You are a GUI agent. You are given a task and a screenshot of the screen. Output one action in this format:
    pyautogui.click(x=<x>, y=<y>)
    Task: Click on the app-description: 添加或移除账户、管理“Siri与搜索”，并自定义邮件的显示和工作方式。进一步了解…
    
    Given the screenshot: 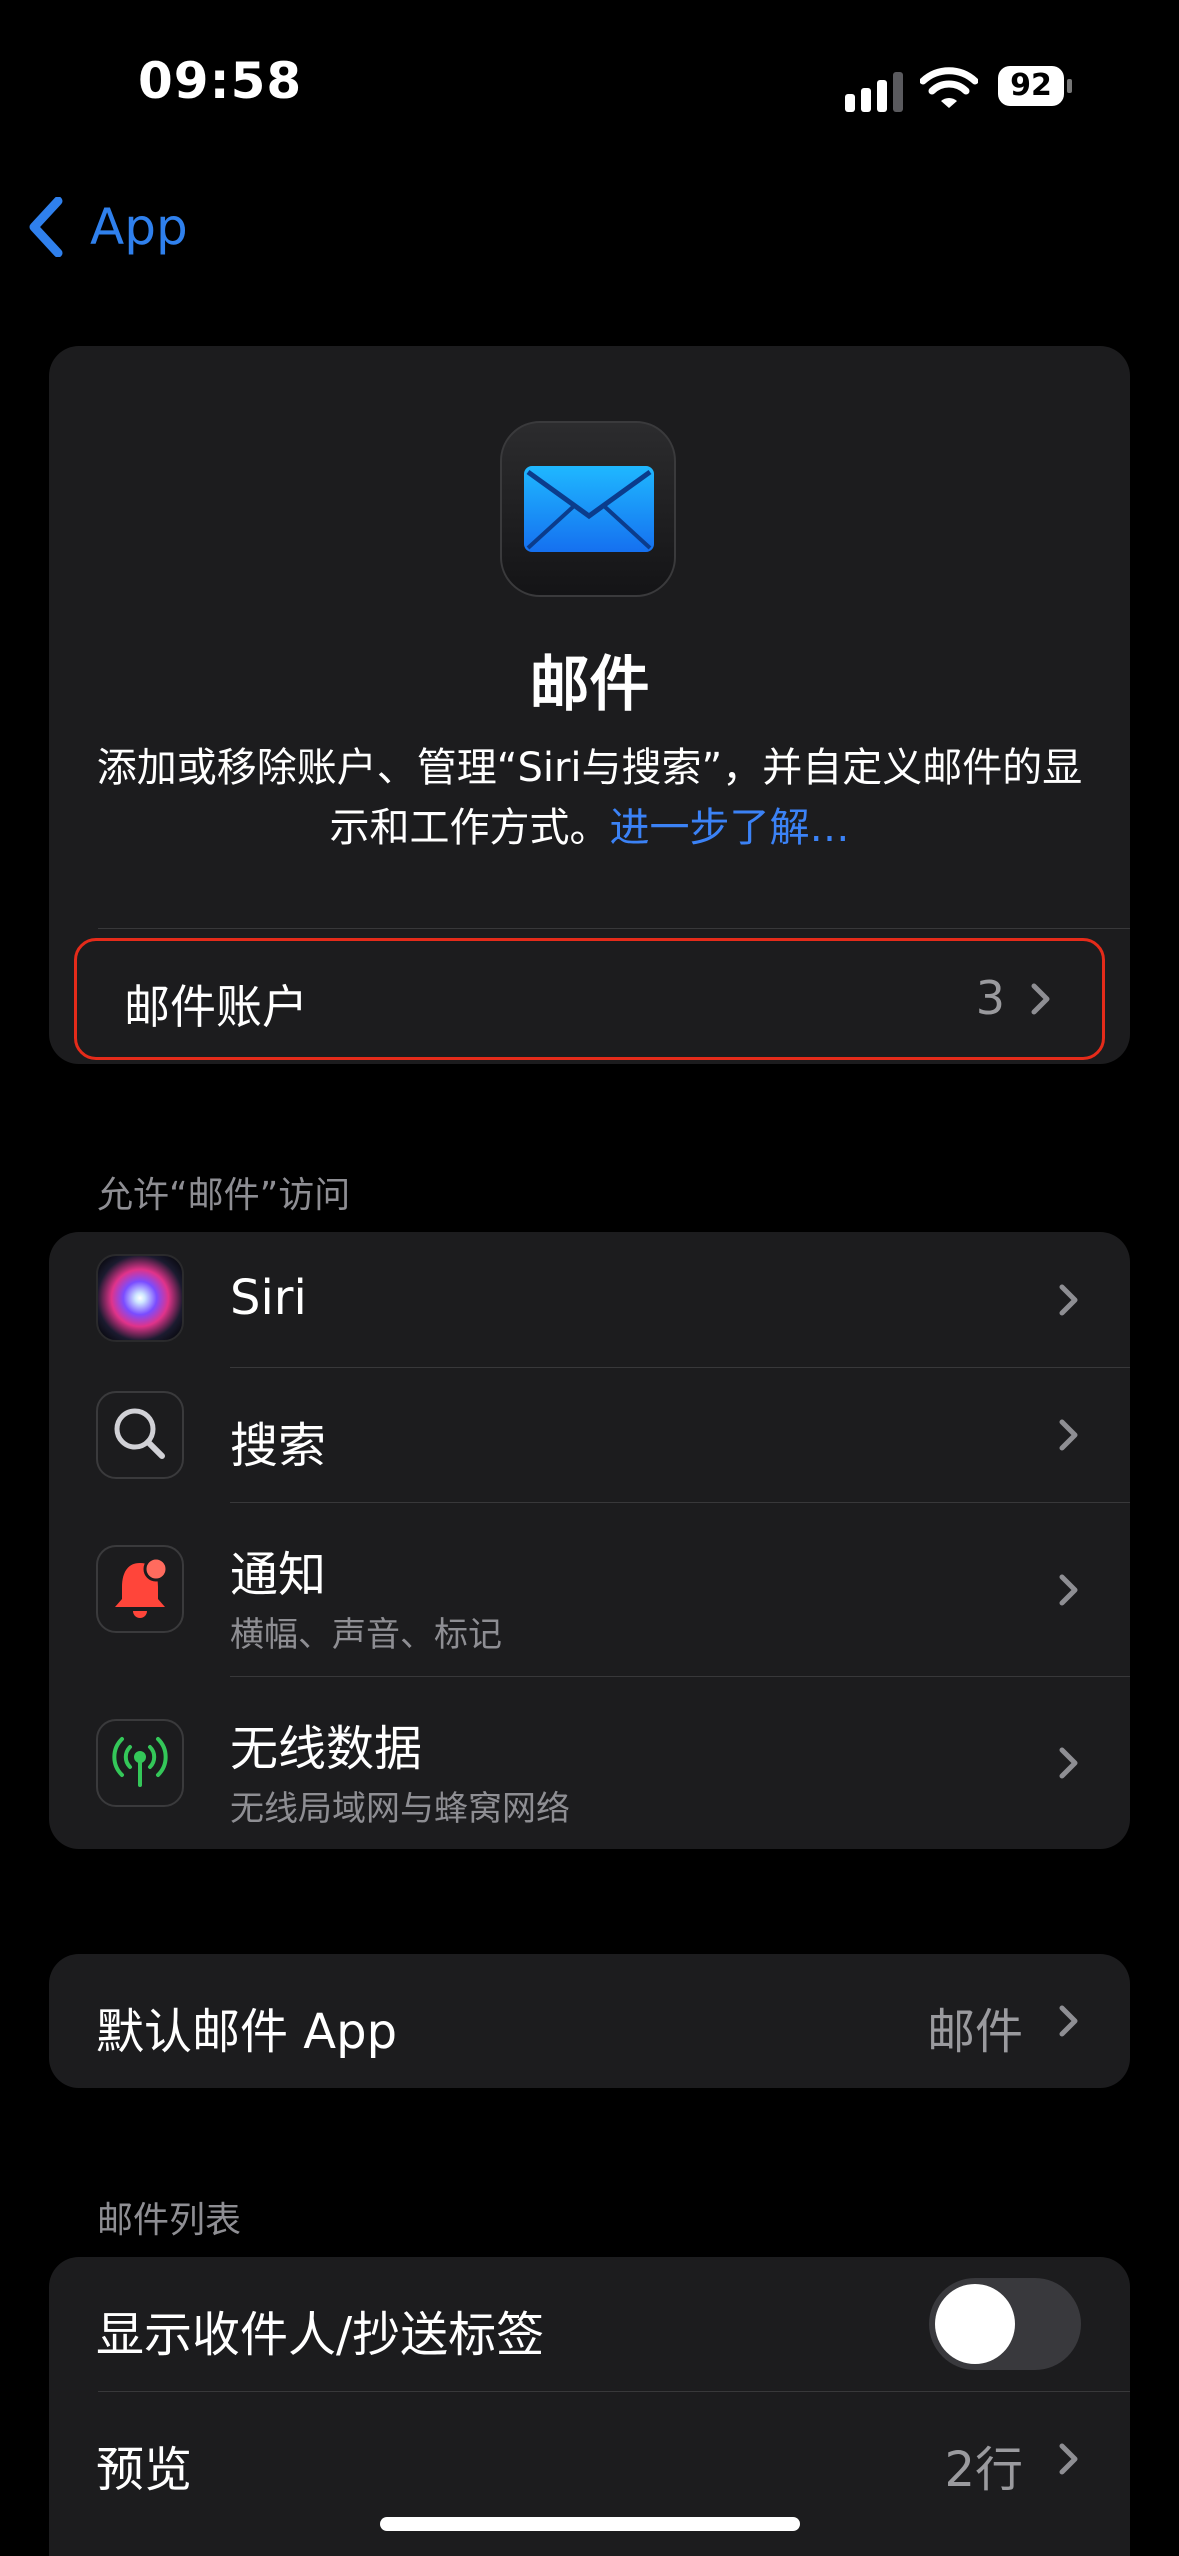 What is the action you would take?
    pyautogui.click(x=589, y=798)
    